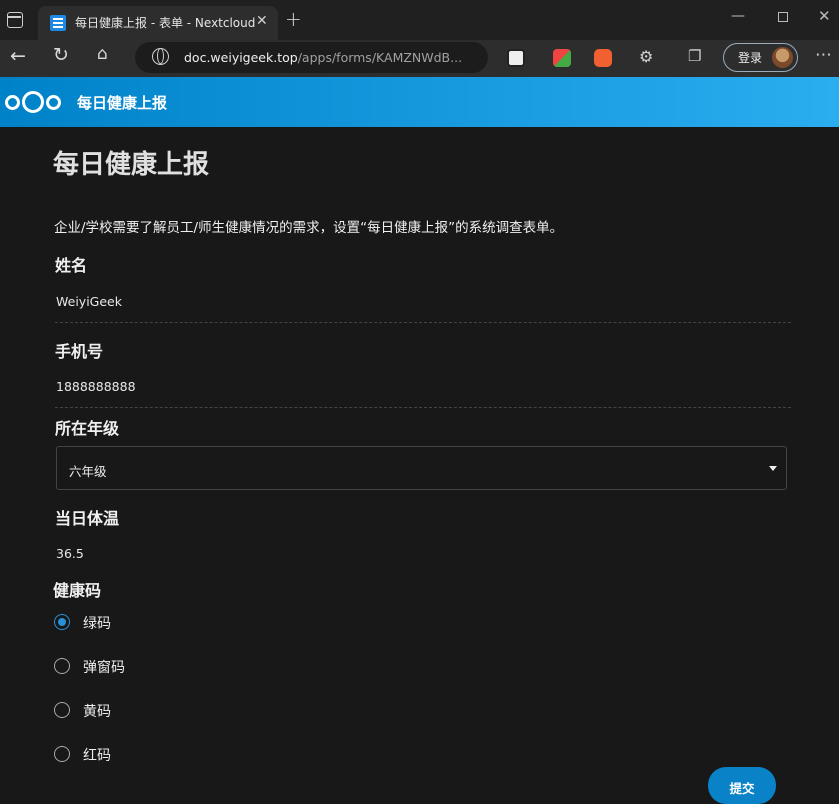 The height and width of the screenshot is (804, 839). Describe the element at coordinates (70, 553) in the screenshot. I see `temperature-answer-field: 36.5` at that location.